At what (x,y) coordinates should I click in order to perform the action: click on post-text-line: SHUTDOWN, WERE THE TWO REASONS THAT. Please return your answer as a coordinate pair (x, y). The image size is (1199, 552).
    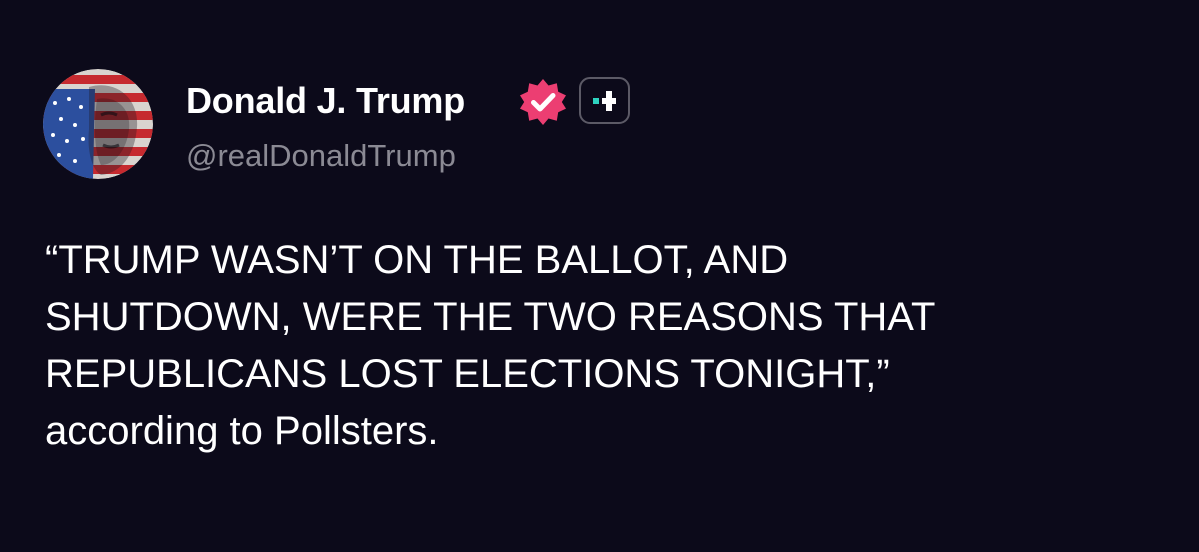
    Looking at the image, I should click on (490, 317).